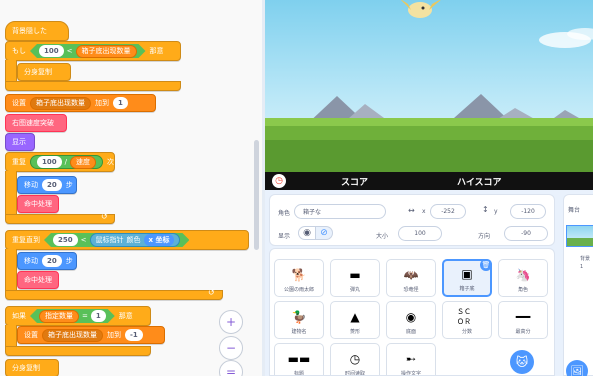 This screenshot has height=376, width=593. I want to click on sprite-thumbnail: ▬, so click(355, 275).